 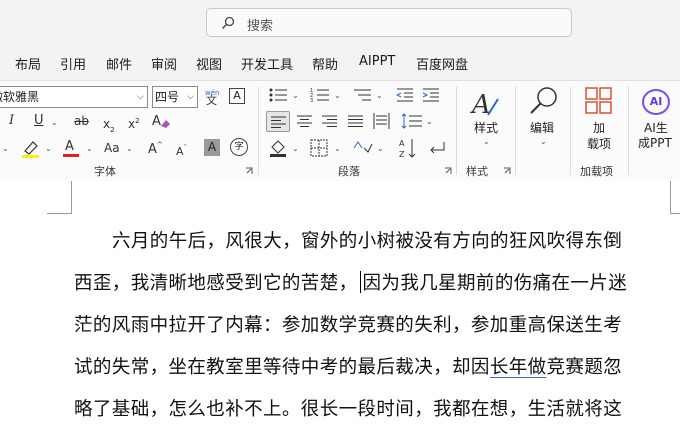 I want to click on ai-ppt-button: AI AI生 成PPT, so click(x=658, y=122).